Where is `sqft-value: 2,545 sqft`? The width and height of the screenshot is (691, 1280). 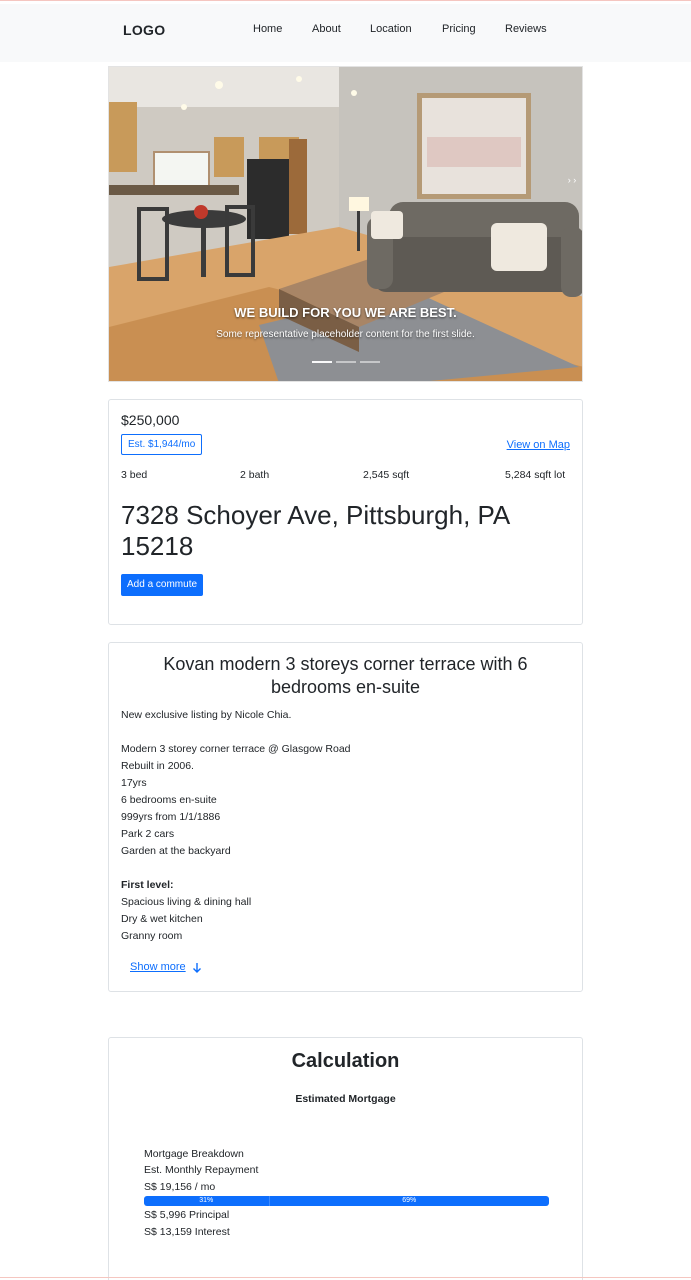
sqft-value: 2,545 sqft is located at coordinates (386, 475).